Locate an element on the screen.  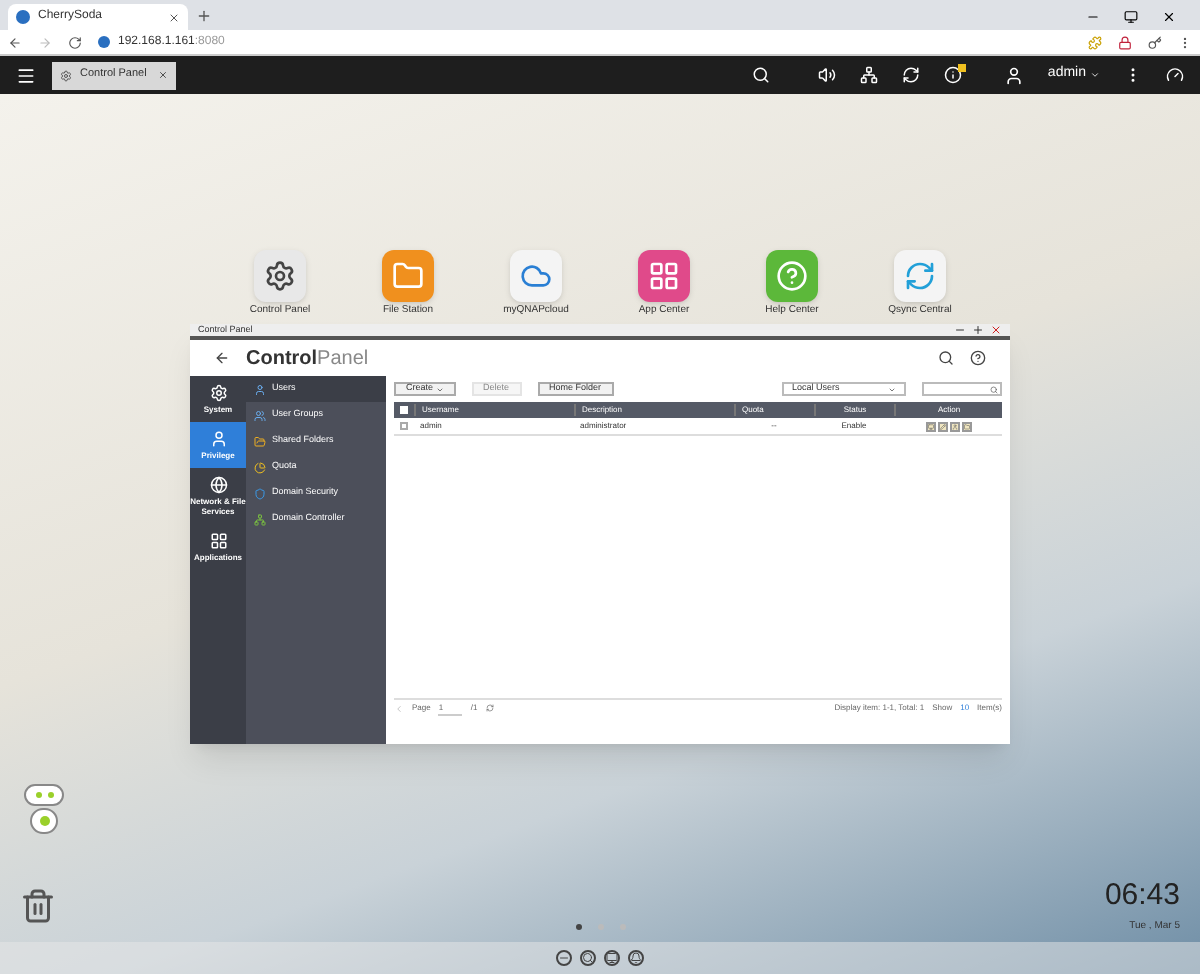
clock-time: 06:43 is located at coordinates (1142, 896).